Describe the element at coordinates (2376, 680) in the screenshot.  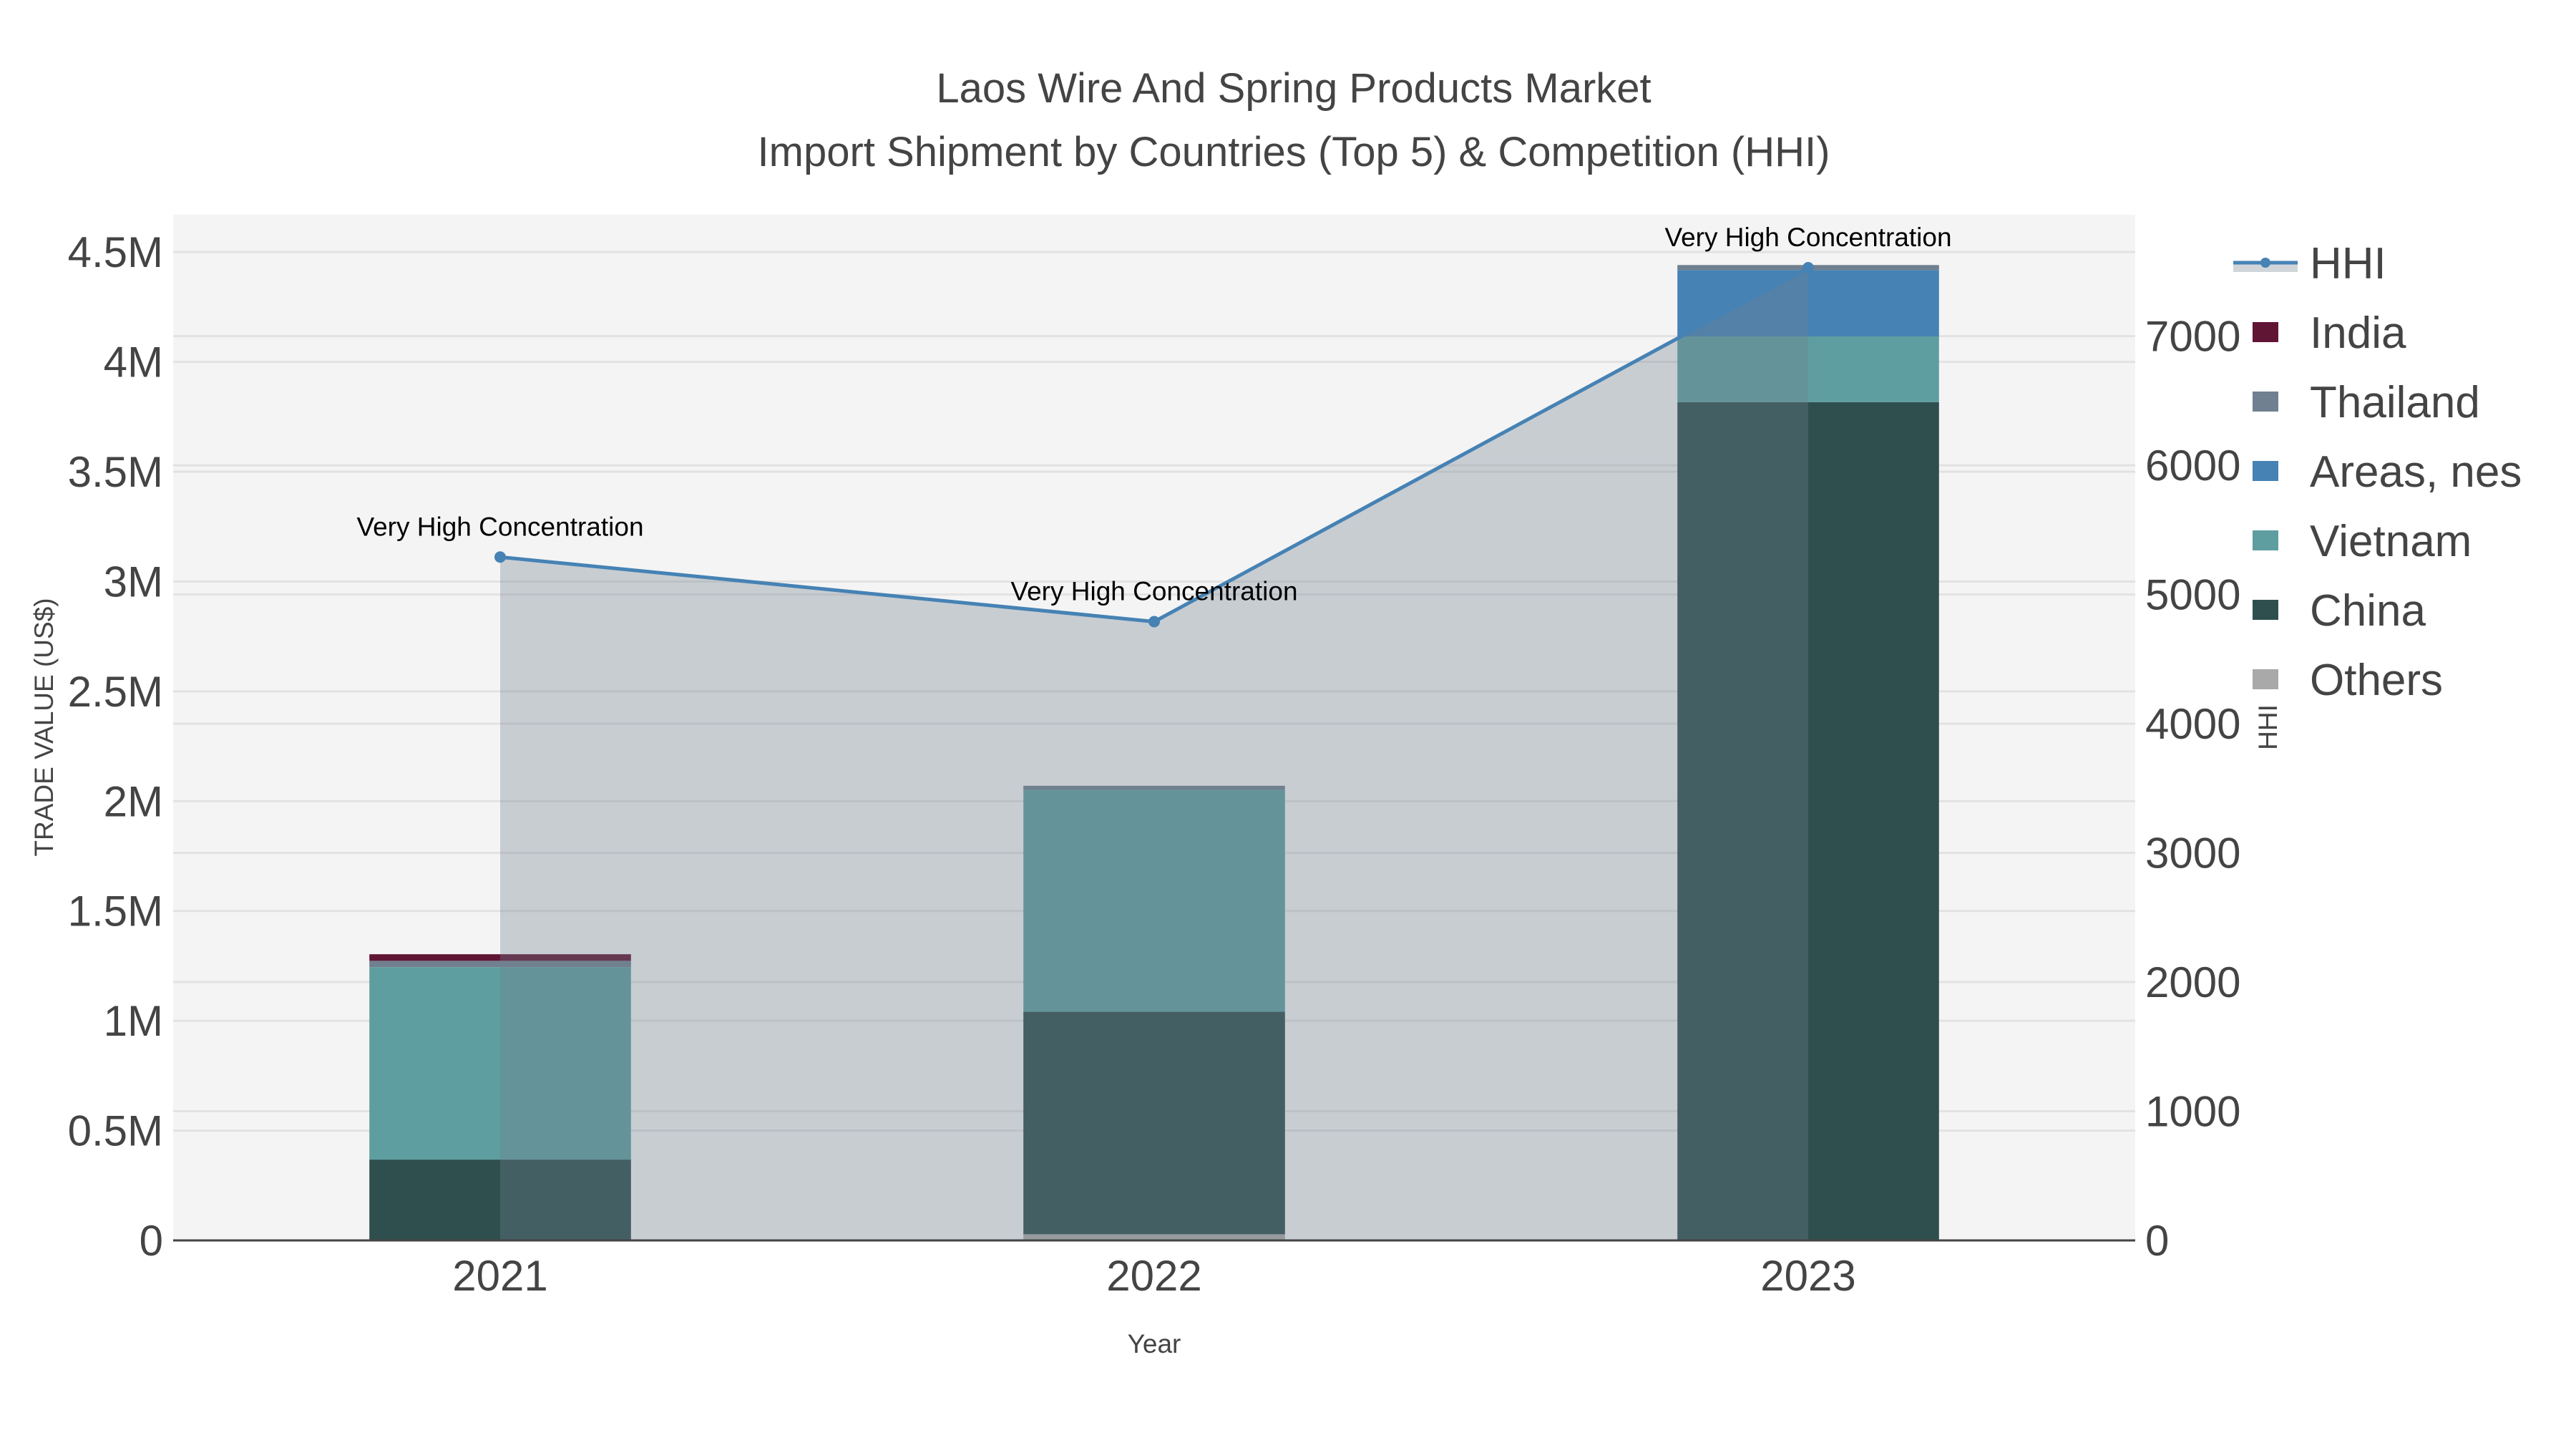
I see `legend-label: Others` at that location.